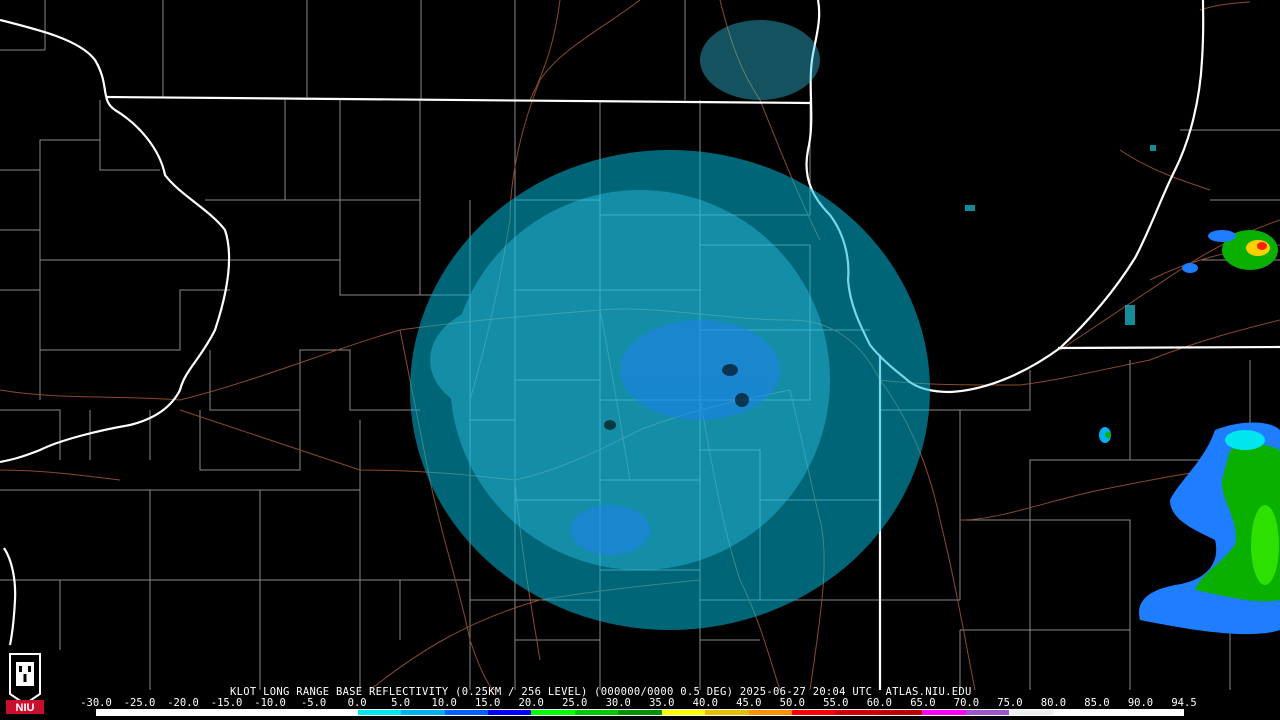 The width and height of the screenshot is (1280, 720). What do you see at coordinates (1140, 703) in the screenshot?
I see `scale-label: 90.0` at bounding box center [1140, 703].